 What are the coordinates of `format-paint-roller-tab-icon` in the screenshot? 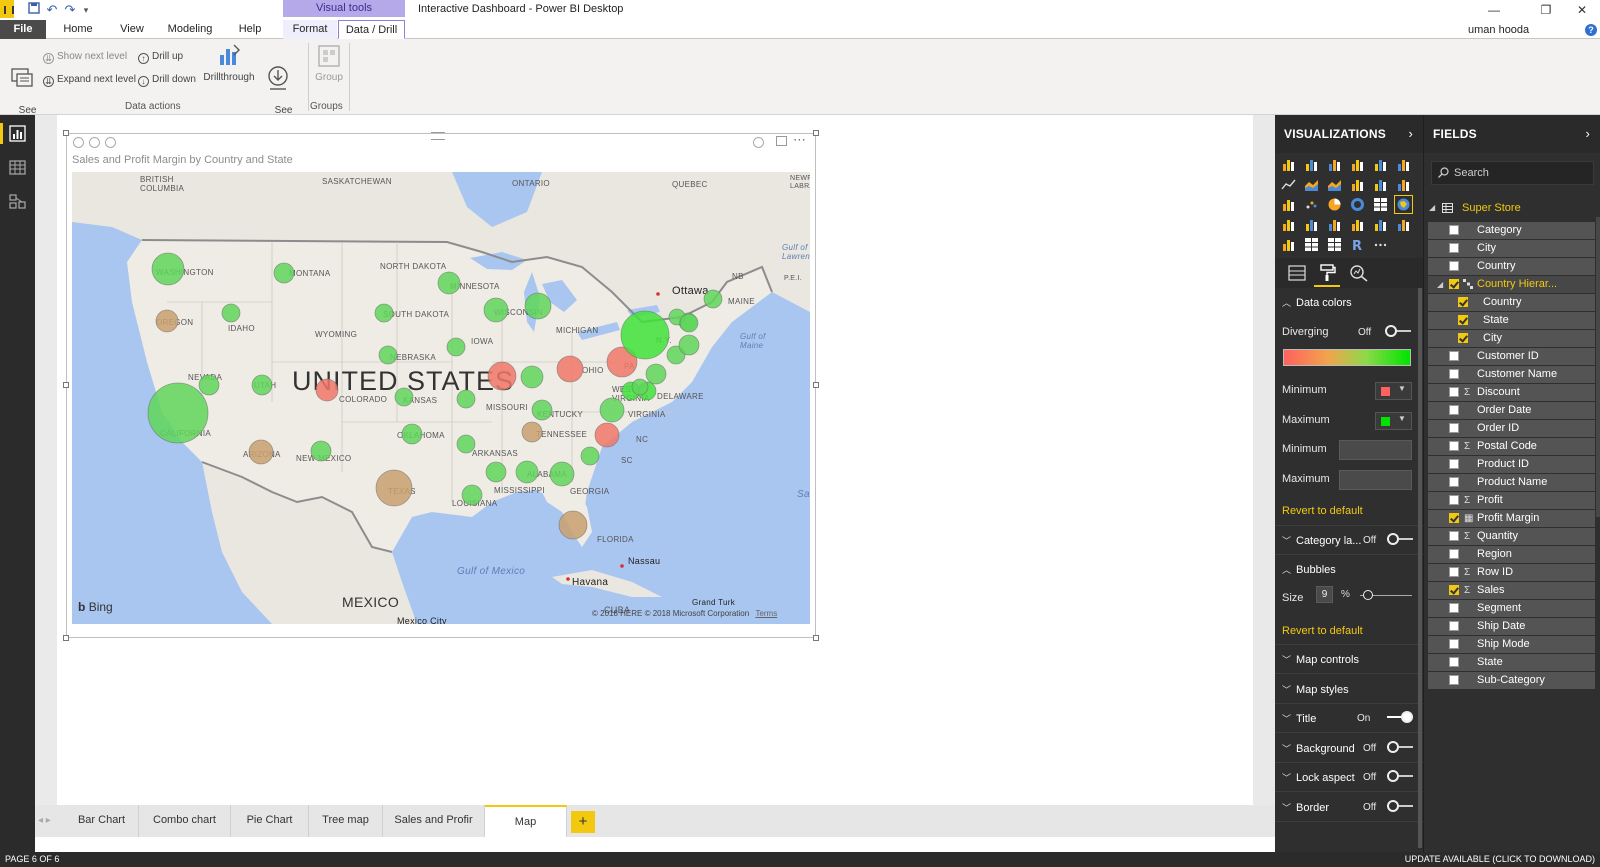 It's located at (1327, 273).